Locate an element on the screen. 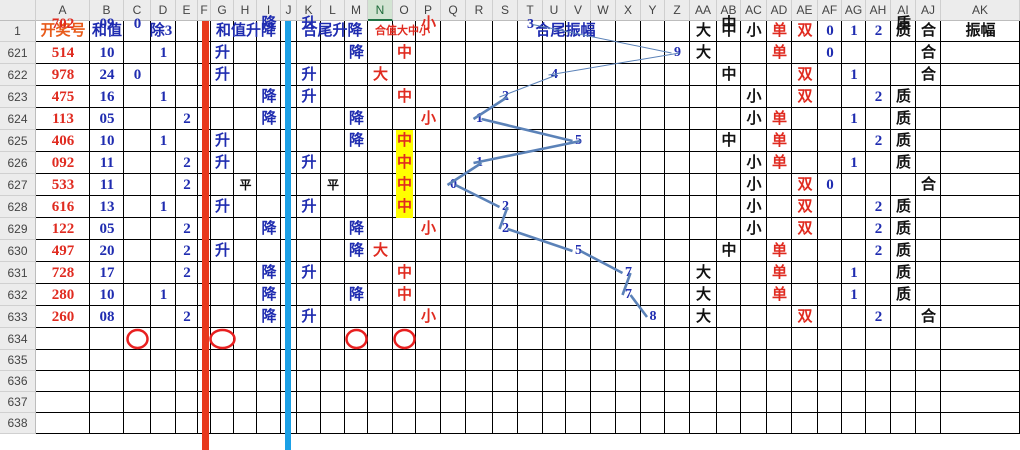 This screenshot has width=1020, height=450. column-header-q: Q is located at coordinates (453, 10).